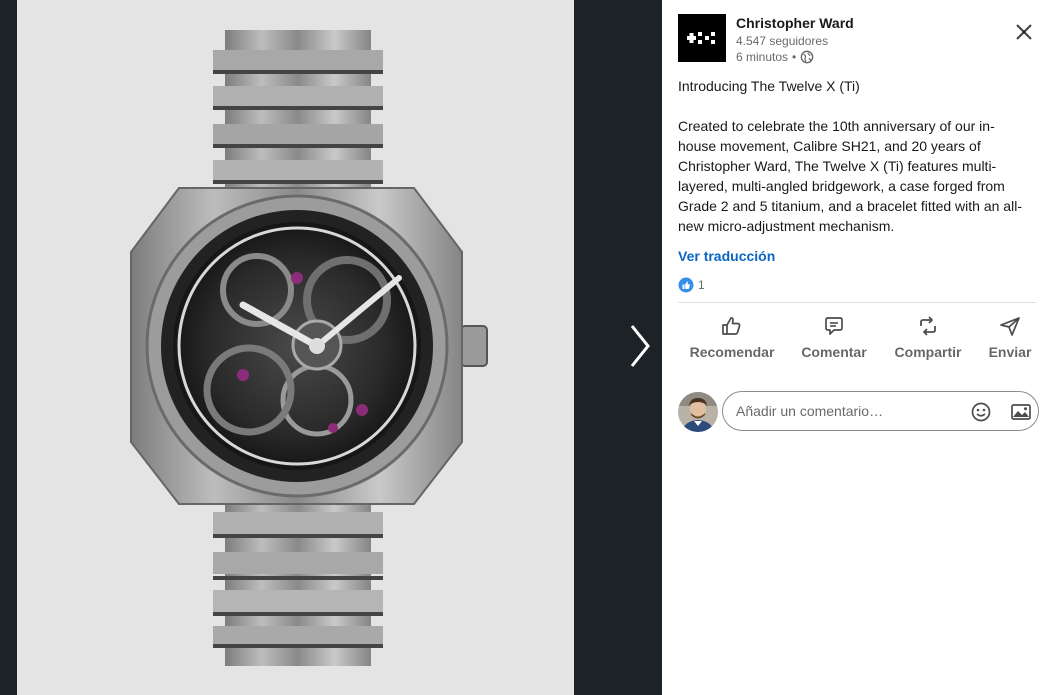 The image size is (1053, 695). I want to click on send-icon, so click(1010, 326).